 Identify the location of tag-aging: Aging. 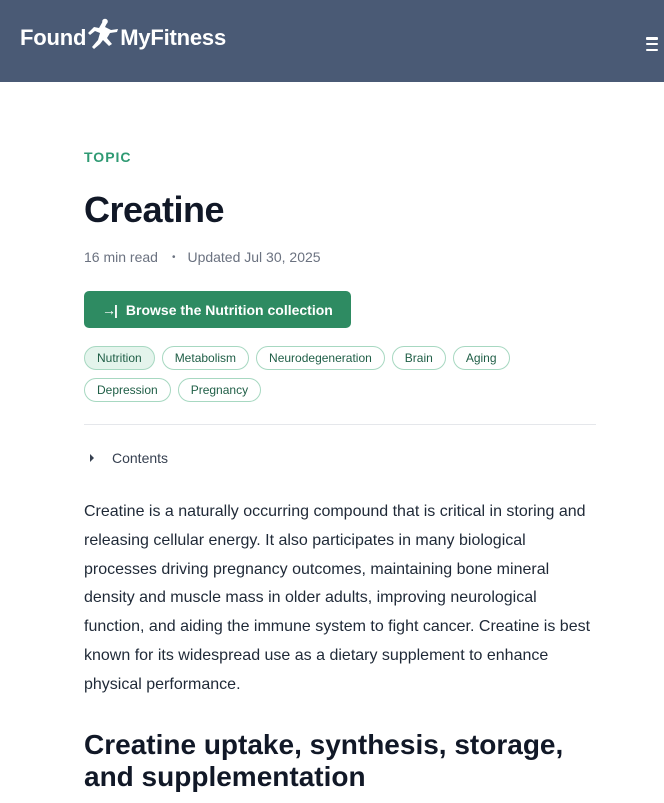
(481, 358).